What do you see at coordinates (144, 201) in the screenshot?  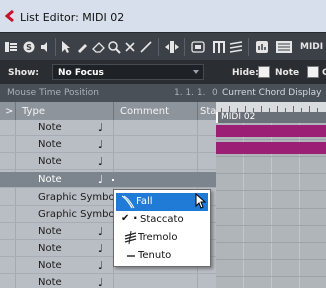 I see `menu-item-label: Fall` at bounding box center [144, 201].